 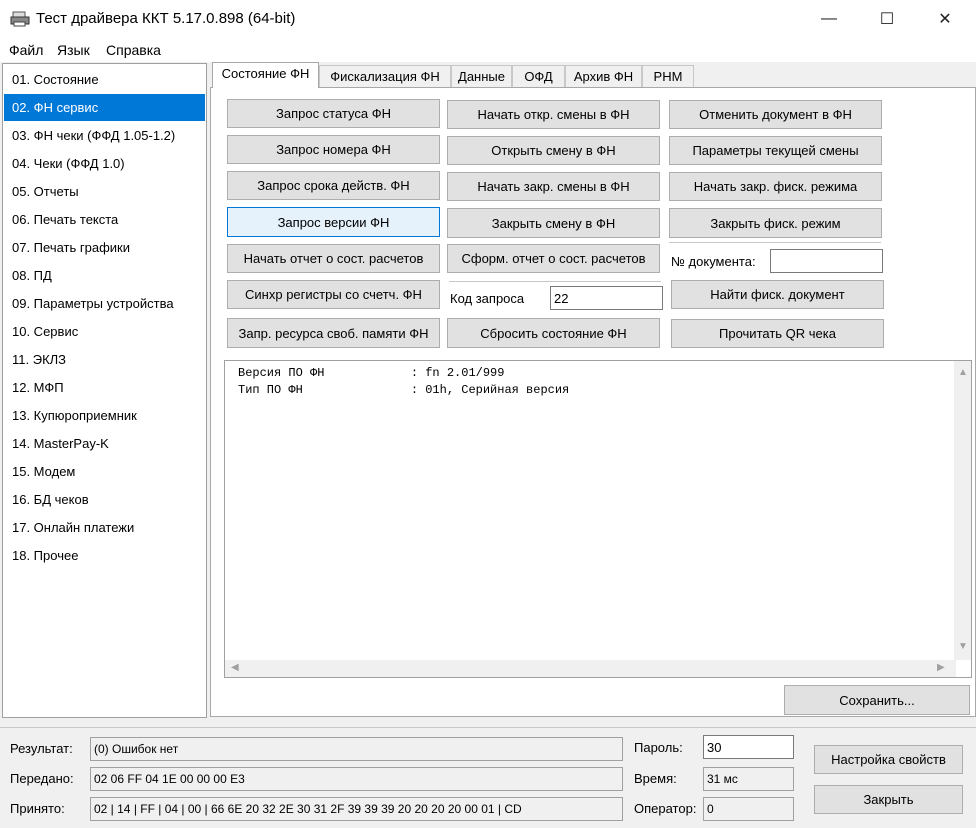 I want to click on request-free-memory-button: Запр. ресурса своб. памяти ФН, so click(x=333, y=333).